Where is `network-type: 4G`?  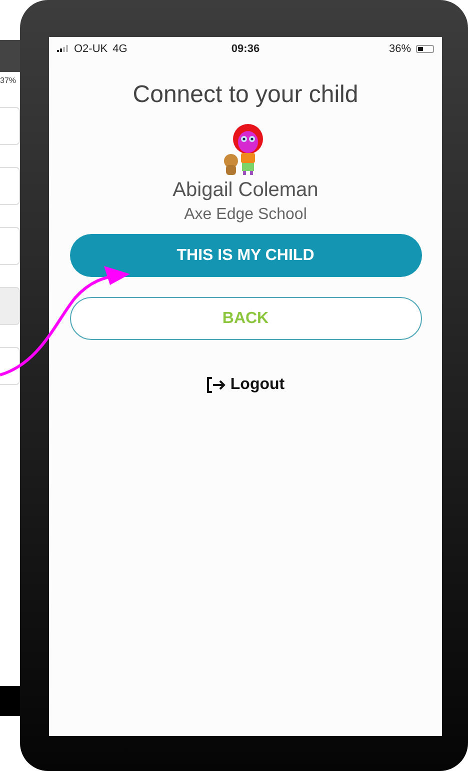
network-type: 4G is located at coordinates (120, 48).